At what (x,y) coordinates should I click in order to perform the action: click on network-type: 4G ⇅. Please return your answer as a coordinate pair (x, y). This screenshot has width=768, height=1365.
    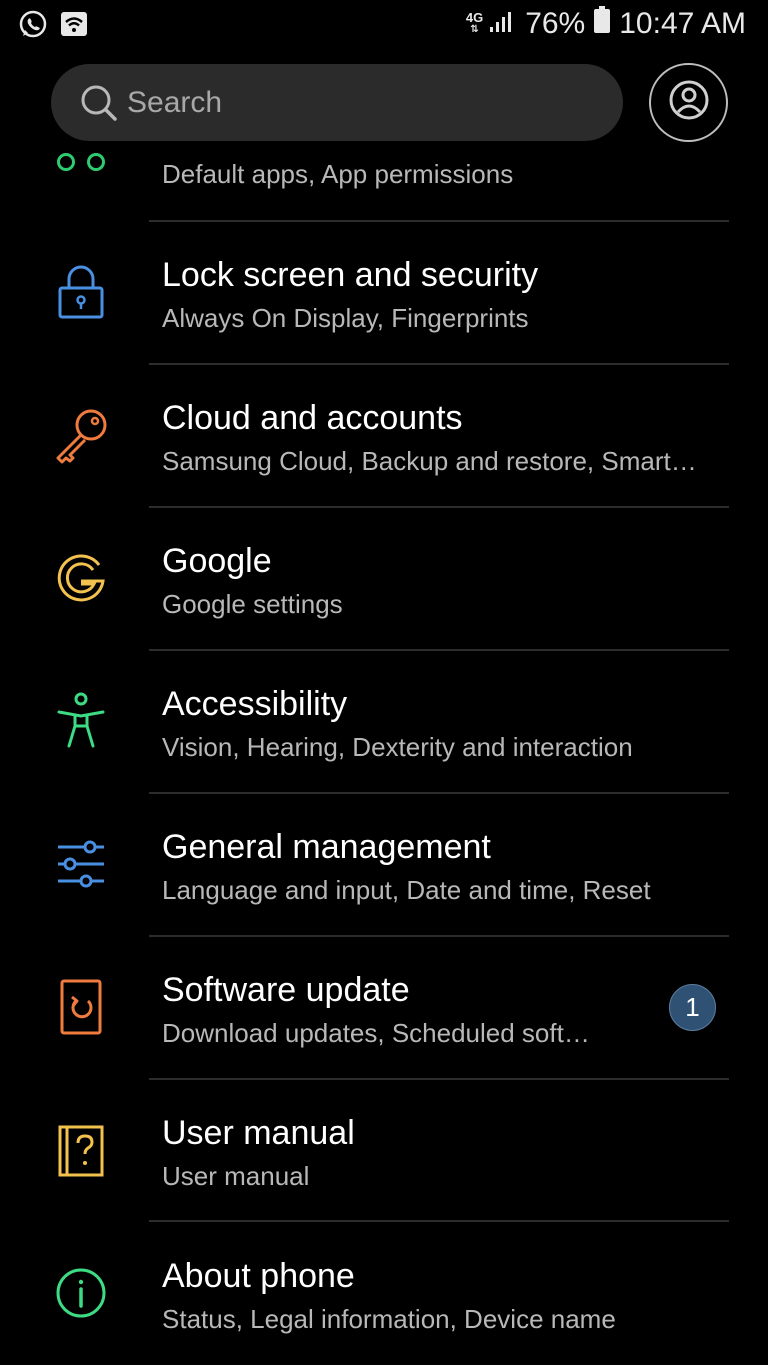
    Looking at the image, I should click on (474, 22).